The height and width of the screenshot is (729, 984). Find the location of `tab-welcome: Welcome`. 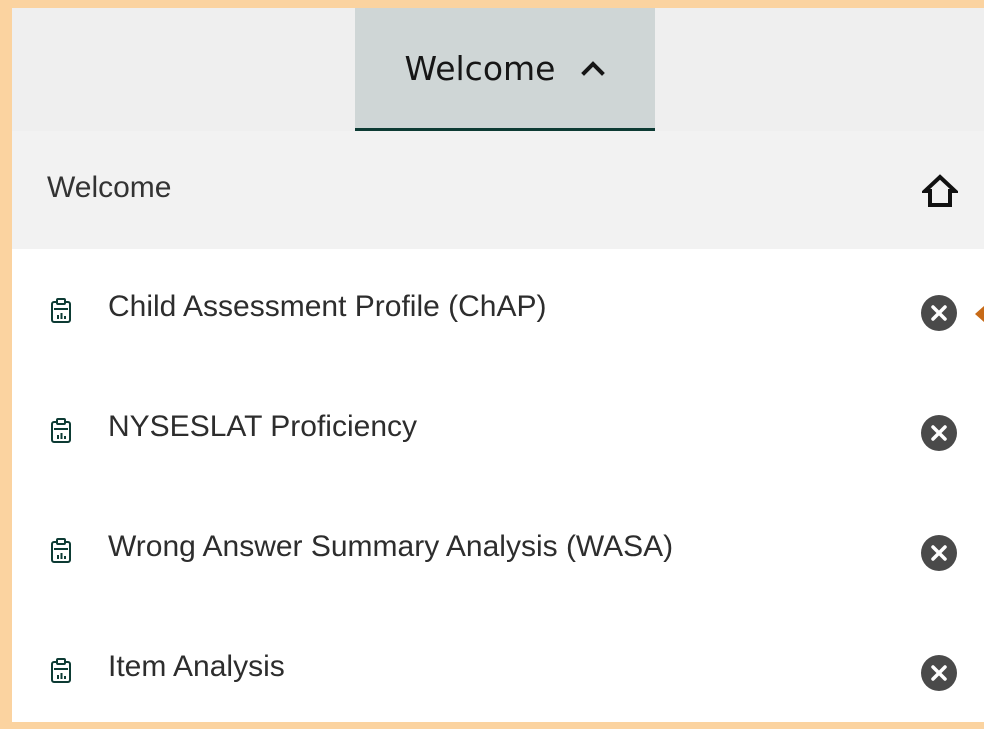

tab-welcome: Welcome is located at coordinates (505, 72).